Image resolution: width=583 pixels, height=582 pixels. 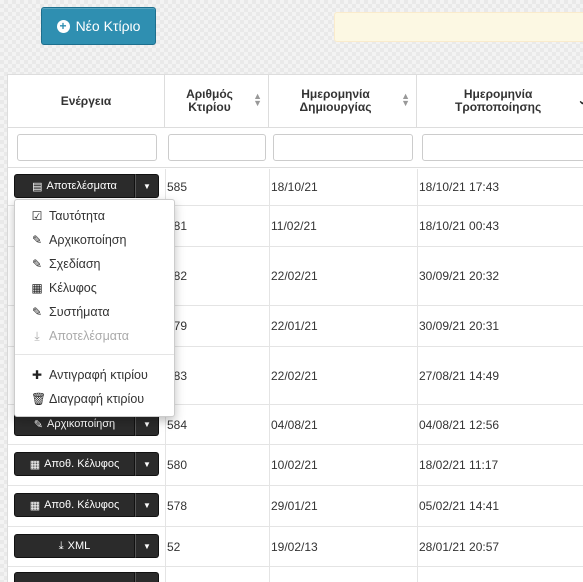 What do you see at coordinates (77, 216) in the screenshot?
I see `menu-item-label: Ταυτότητα` at bounding box center [77, 216].